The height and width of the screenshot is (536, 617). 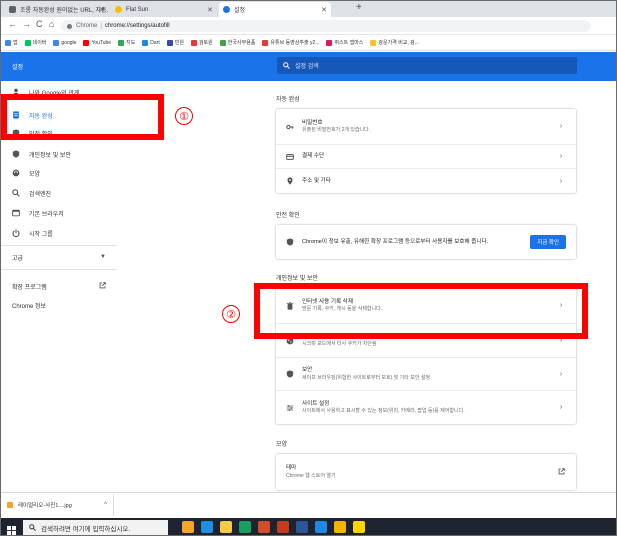 I want to click on addresses-row: 주소 및 기타 ›, so click(x=426, y=181).